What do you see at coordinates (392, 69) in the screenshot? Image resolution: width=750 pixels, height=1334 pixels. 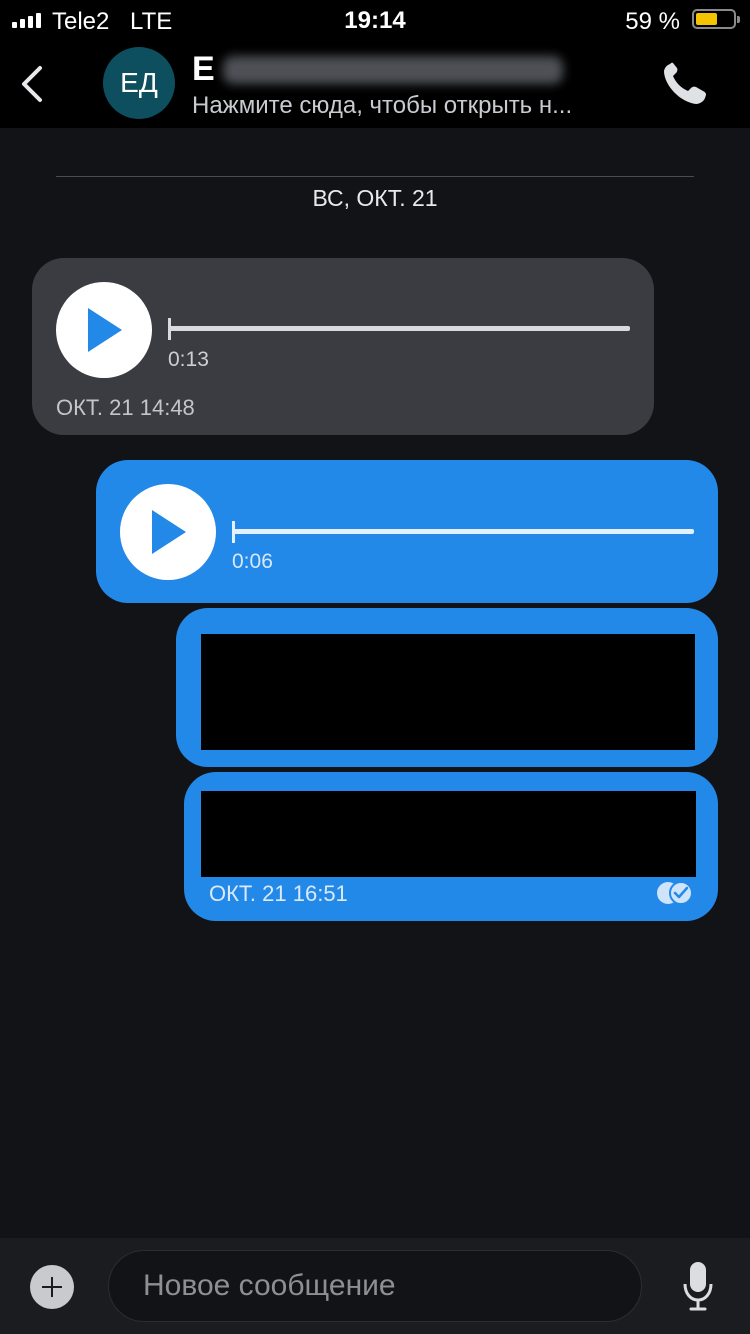 I see `contact-name-blurred` at bounding box center [392, 69].